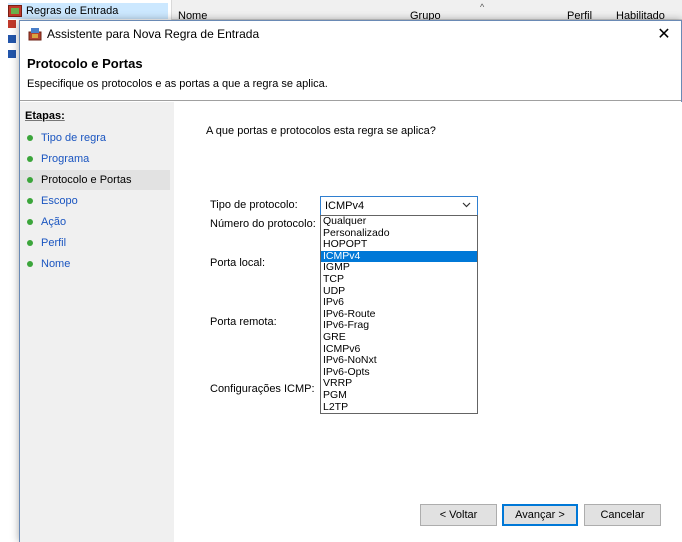 The width and height of the screenshot is (682, 542). I want to click on step-label: Perfil, so click(54, 243).